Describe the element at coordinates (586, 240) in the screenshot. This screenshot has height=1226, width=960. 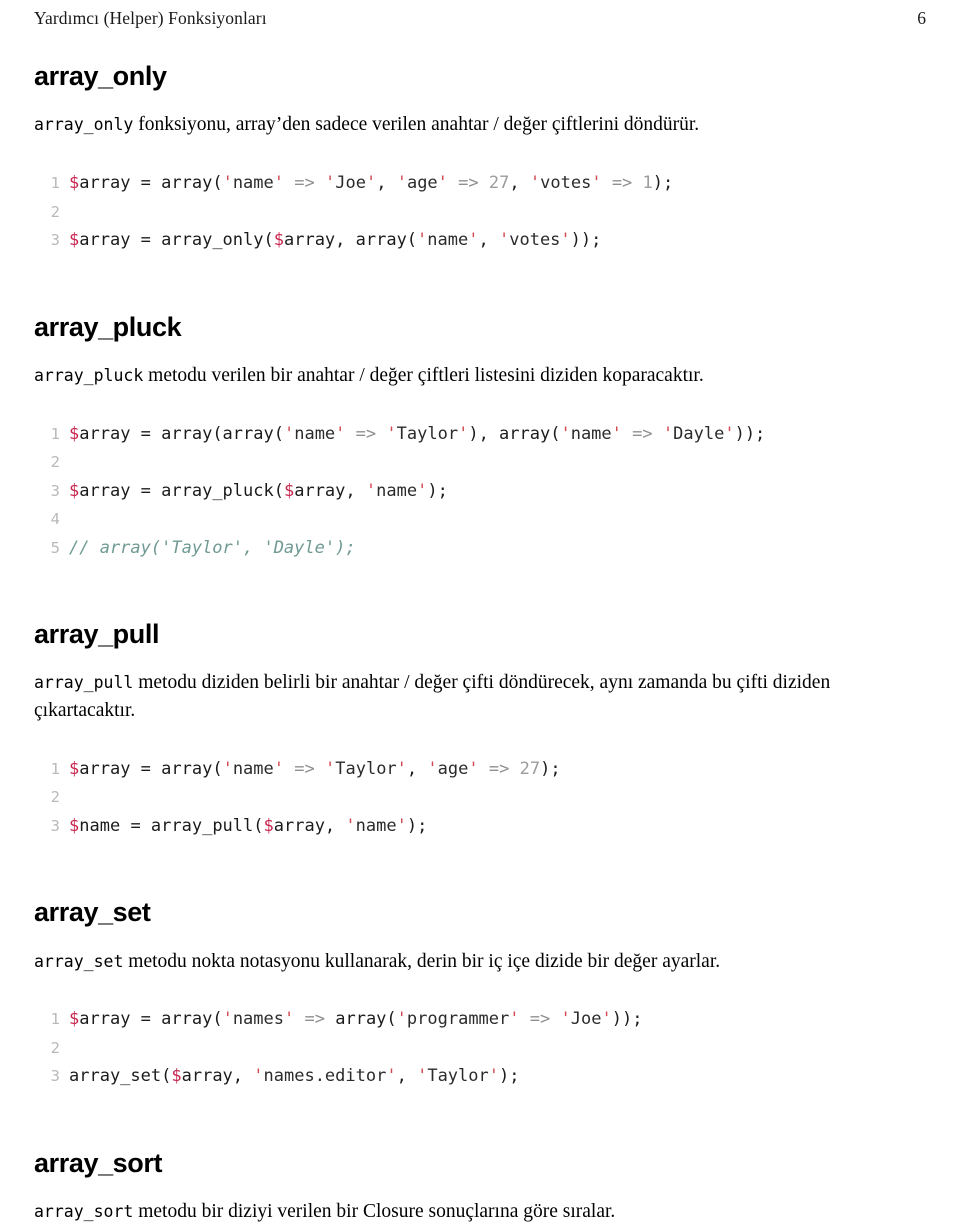
I see `code-token-plain: ));` at that location.